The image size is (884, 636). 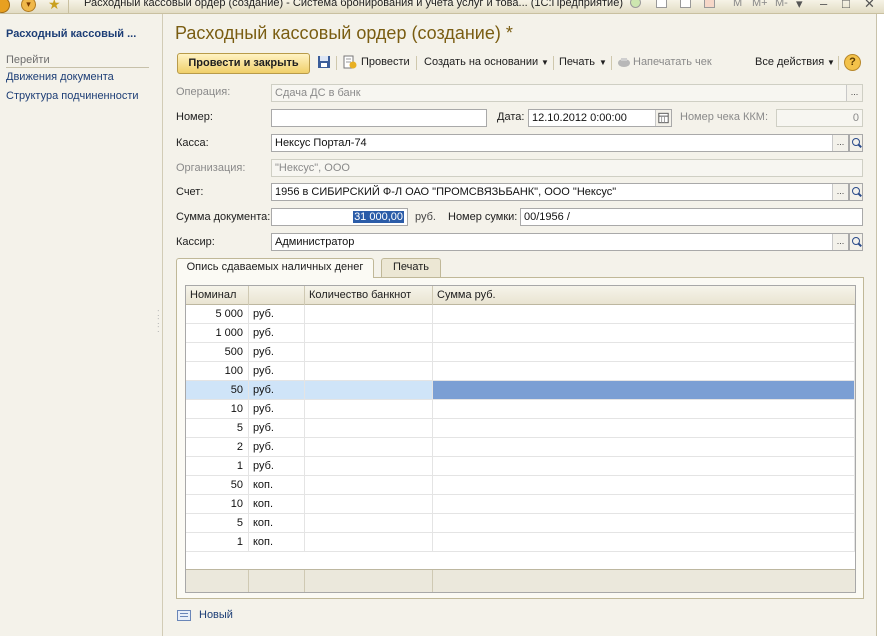 I want to click on help-icon: ?, so click(x=852, y=62).